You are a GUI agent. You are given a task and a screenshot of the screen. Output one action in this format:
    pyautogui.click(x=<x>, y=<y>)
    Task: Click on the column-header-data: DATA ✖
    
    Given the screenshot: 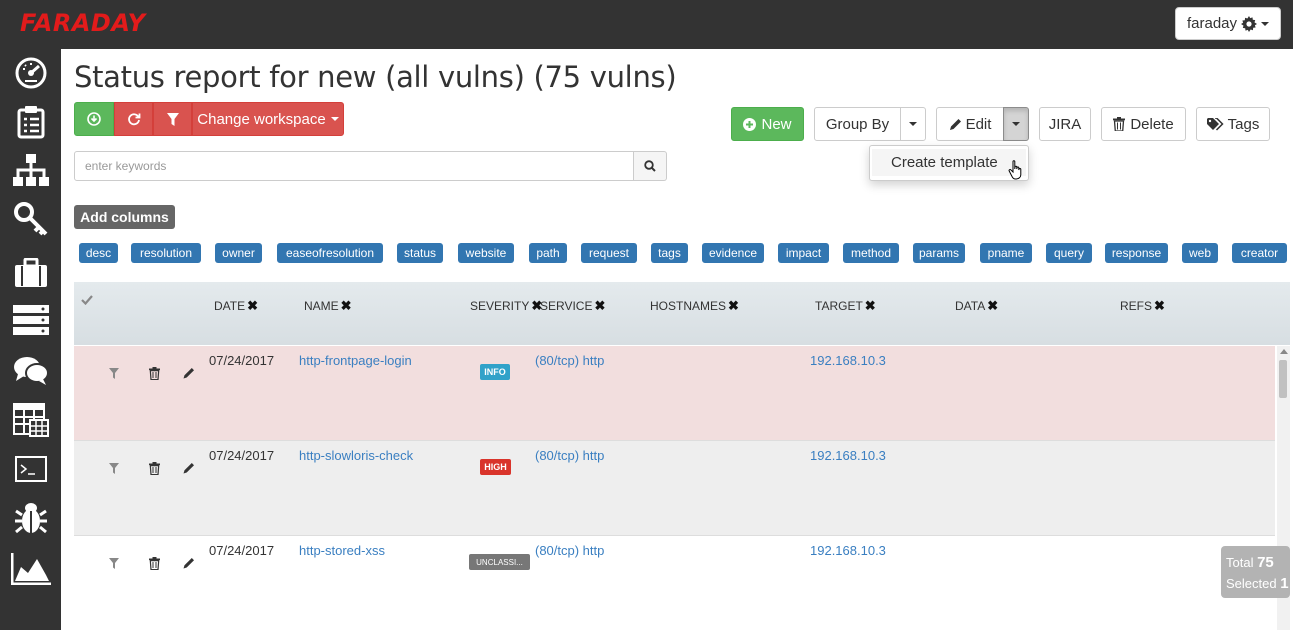 What is the action you would take?
    pyautogui.click(x=976, y=306)
    